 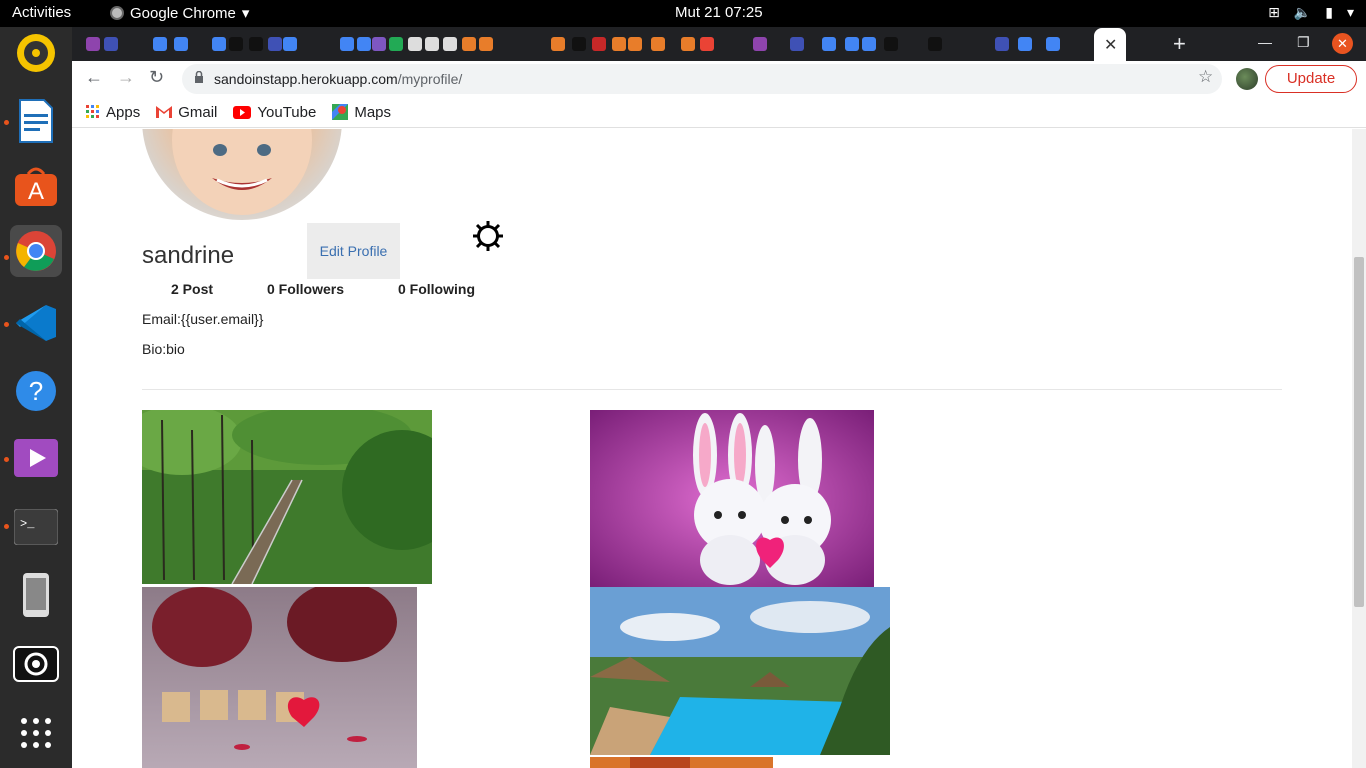 What do you see at coordinates (719, 12) in the screenshot?
I see `clock: Mut 21 07:25` at bounding box center [719, 12].